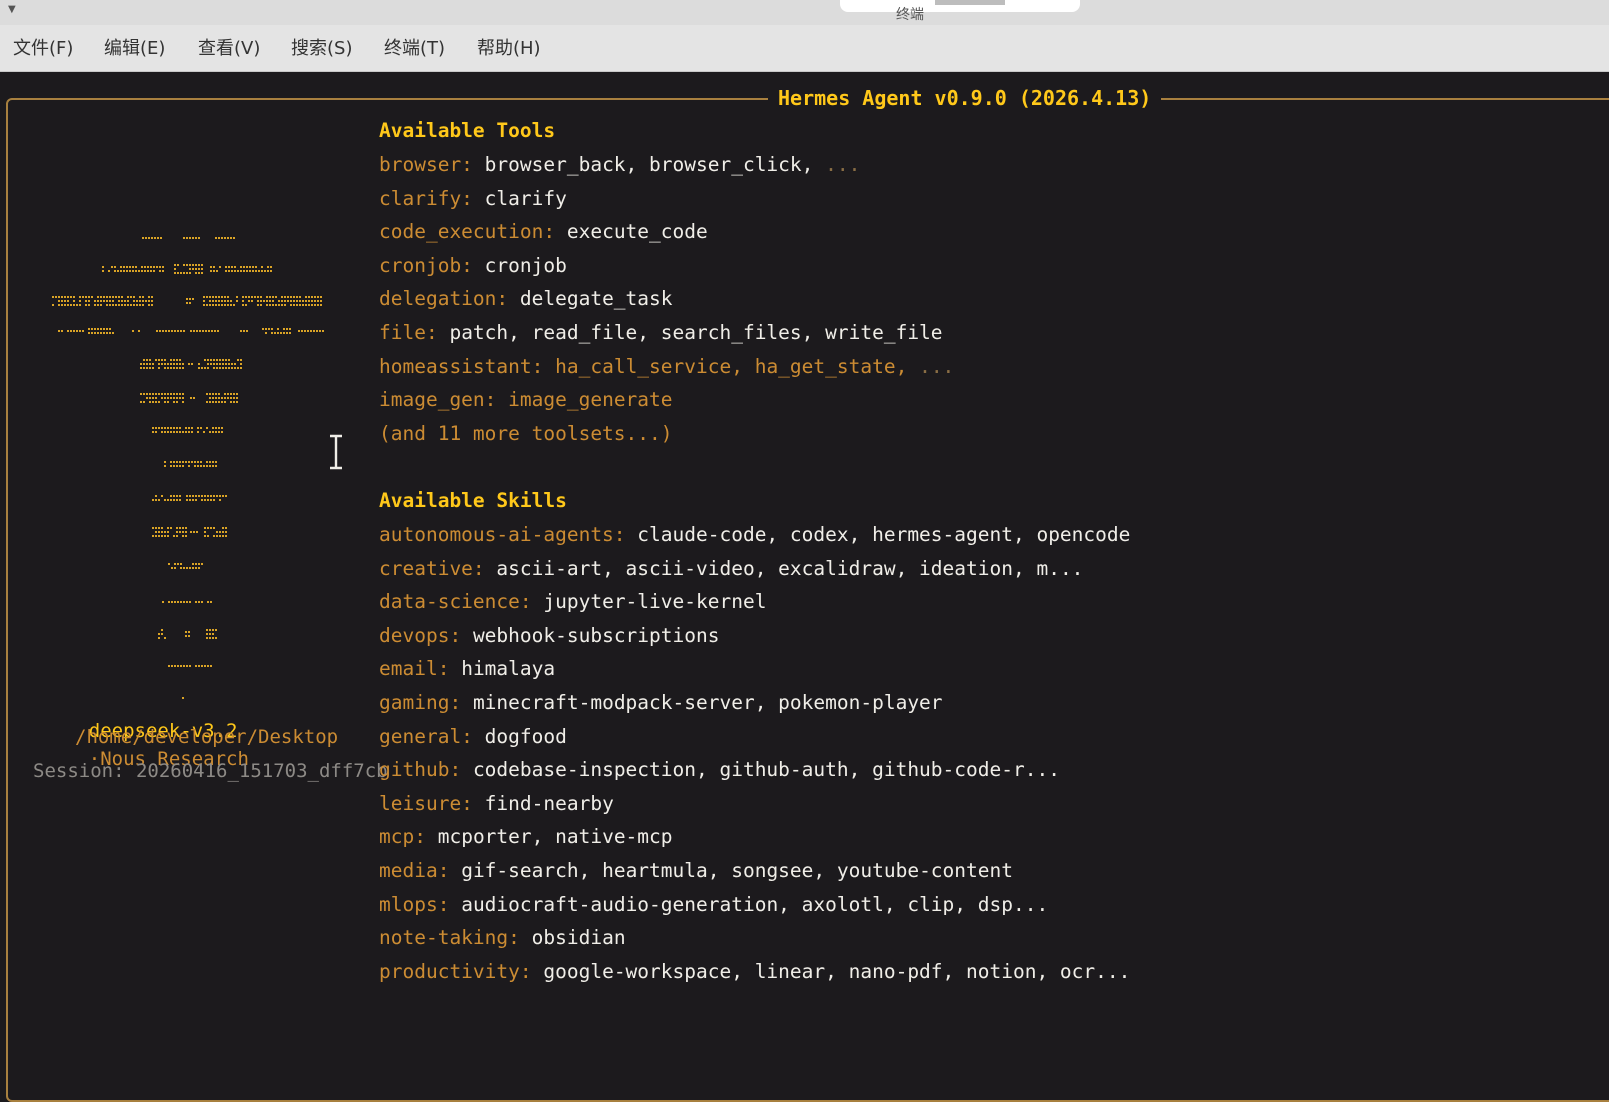  I want to click on row-value: find-nearby, so click(549, 803).